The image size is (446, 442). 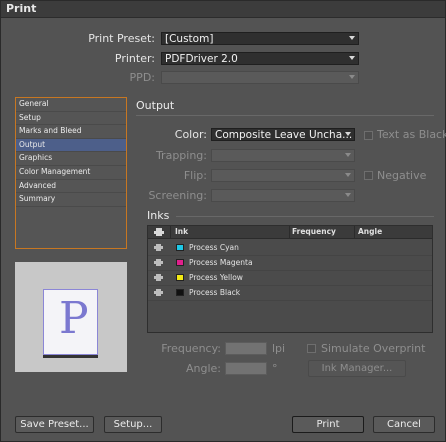 What do you see at coordinates (373, 348) in the screenshot?
I see `simulate-overprint-label: Simulate Overprint` at bounding box center [373, 348].